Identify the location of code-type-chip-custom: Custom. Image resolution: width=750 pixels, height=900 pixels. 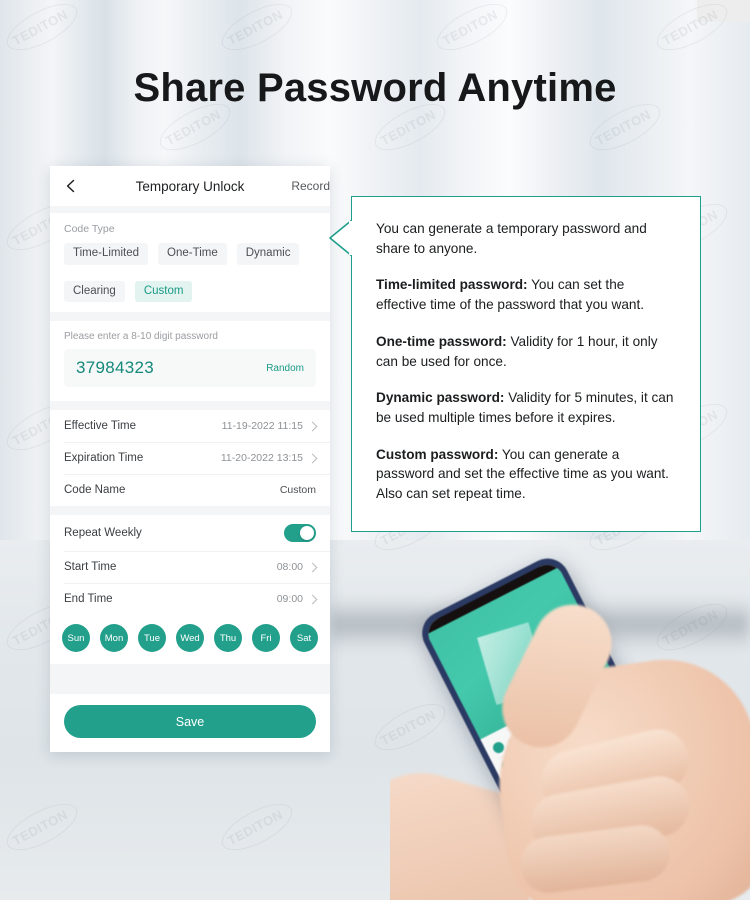
(163, 291).